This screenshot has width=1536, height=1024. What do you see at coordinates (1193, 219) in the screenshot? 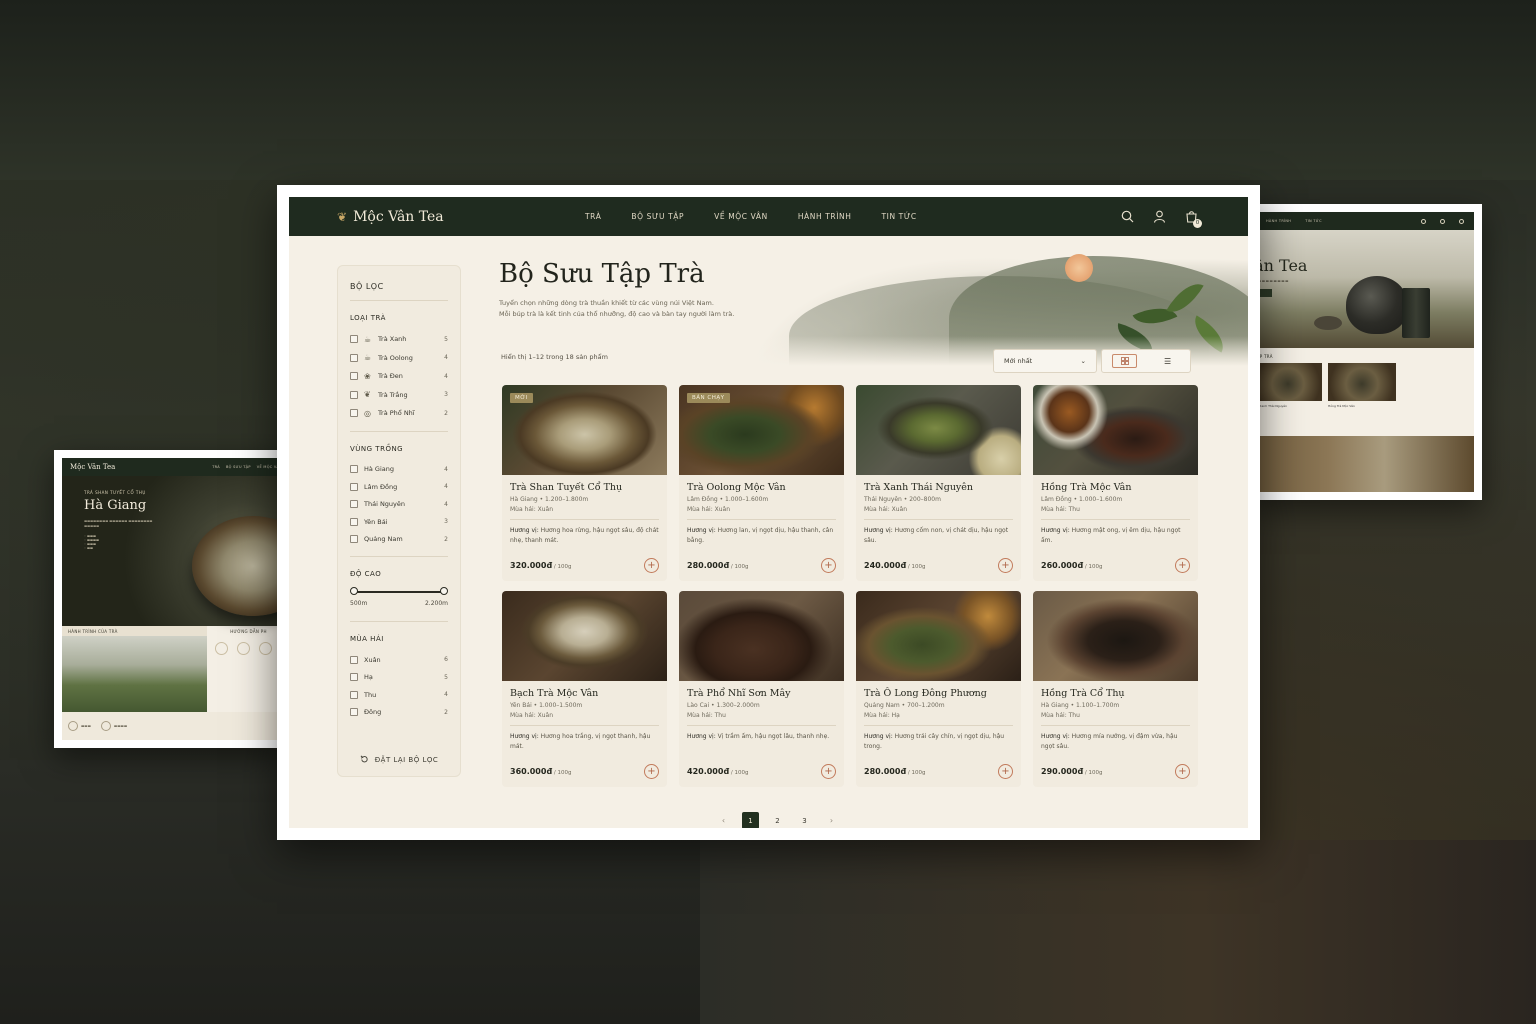
I see `cart-icon: 0` at bounding box center [1193, 219].